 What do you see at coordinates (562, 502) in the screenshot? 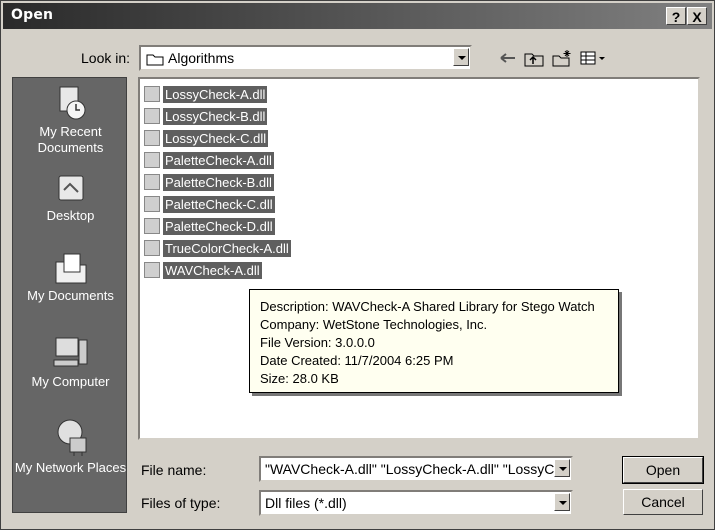
I see `file-type-dropdown-button` at bounding box center [562, 502].